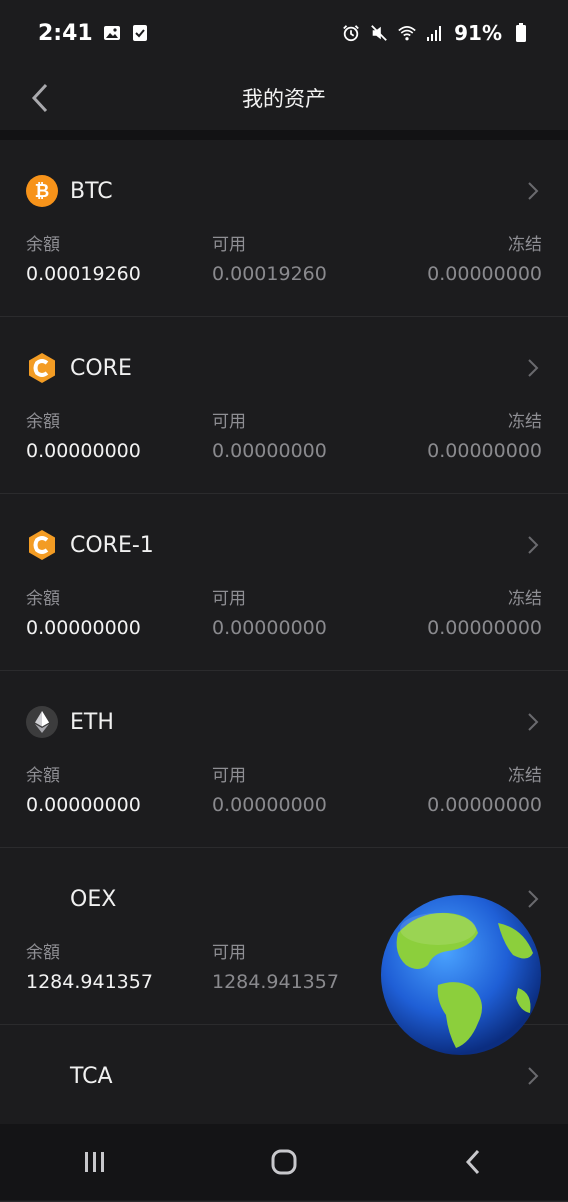  What do you see at coordinates (101, 368) in the screenshot?
I see `asset-symbol: CORE` at bounding box center [101, 368].